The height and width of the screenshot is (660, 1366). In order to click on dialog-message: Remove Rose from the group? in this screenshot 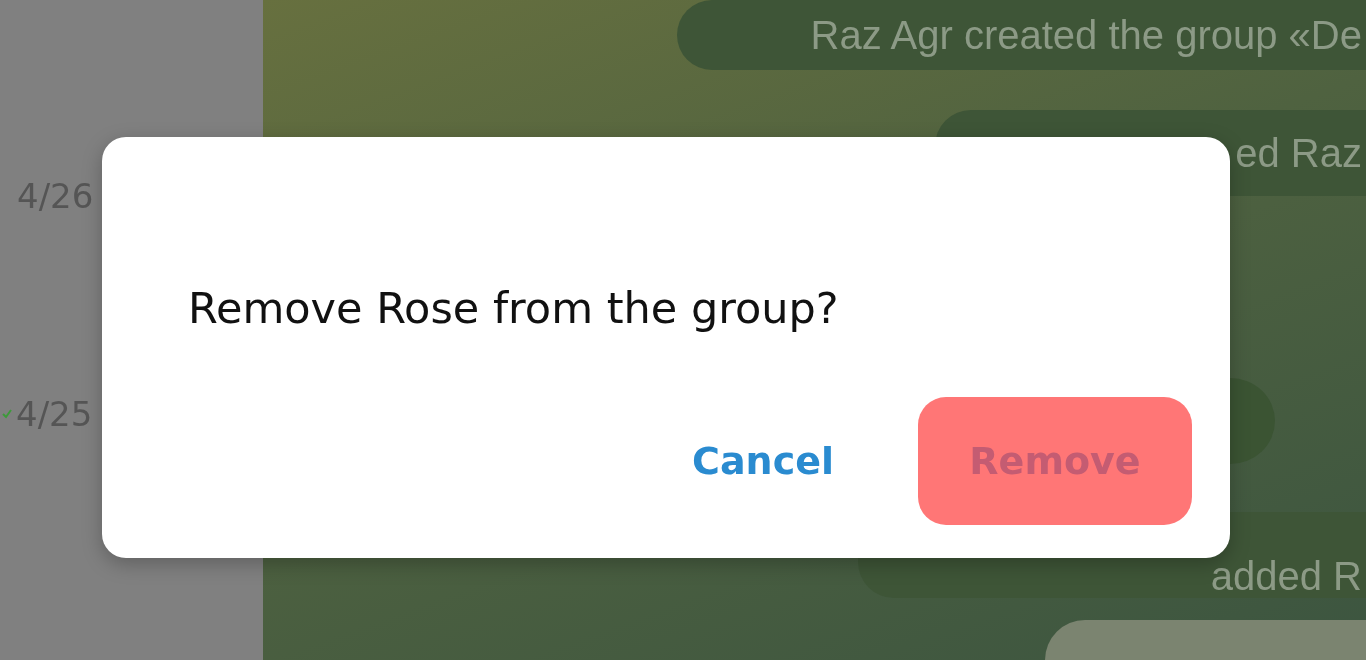, I will do `click(513, 308)`.